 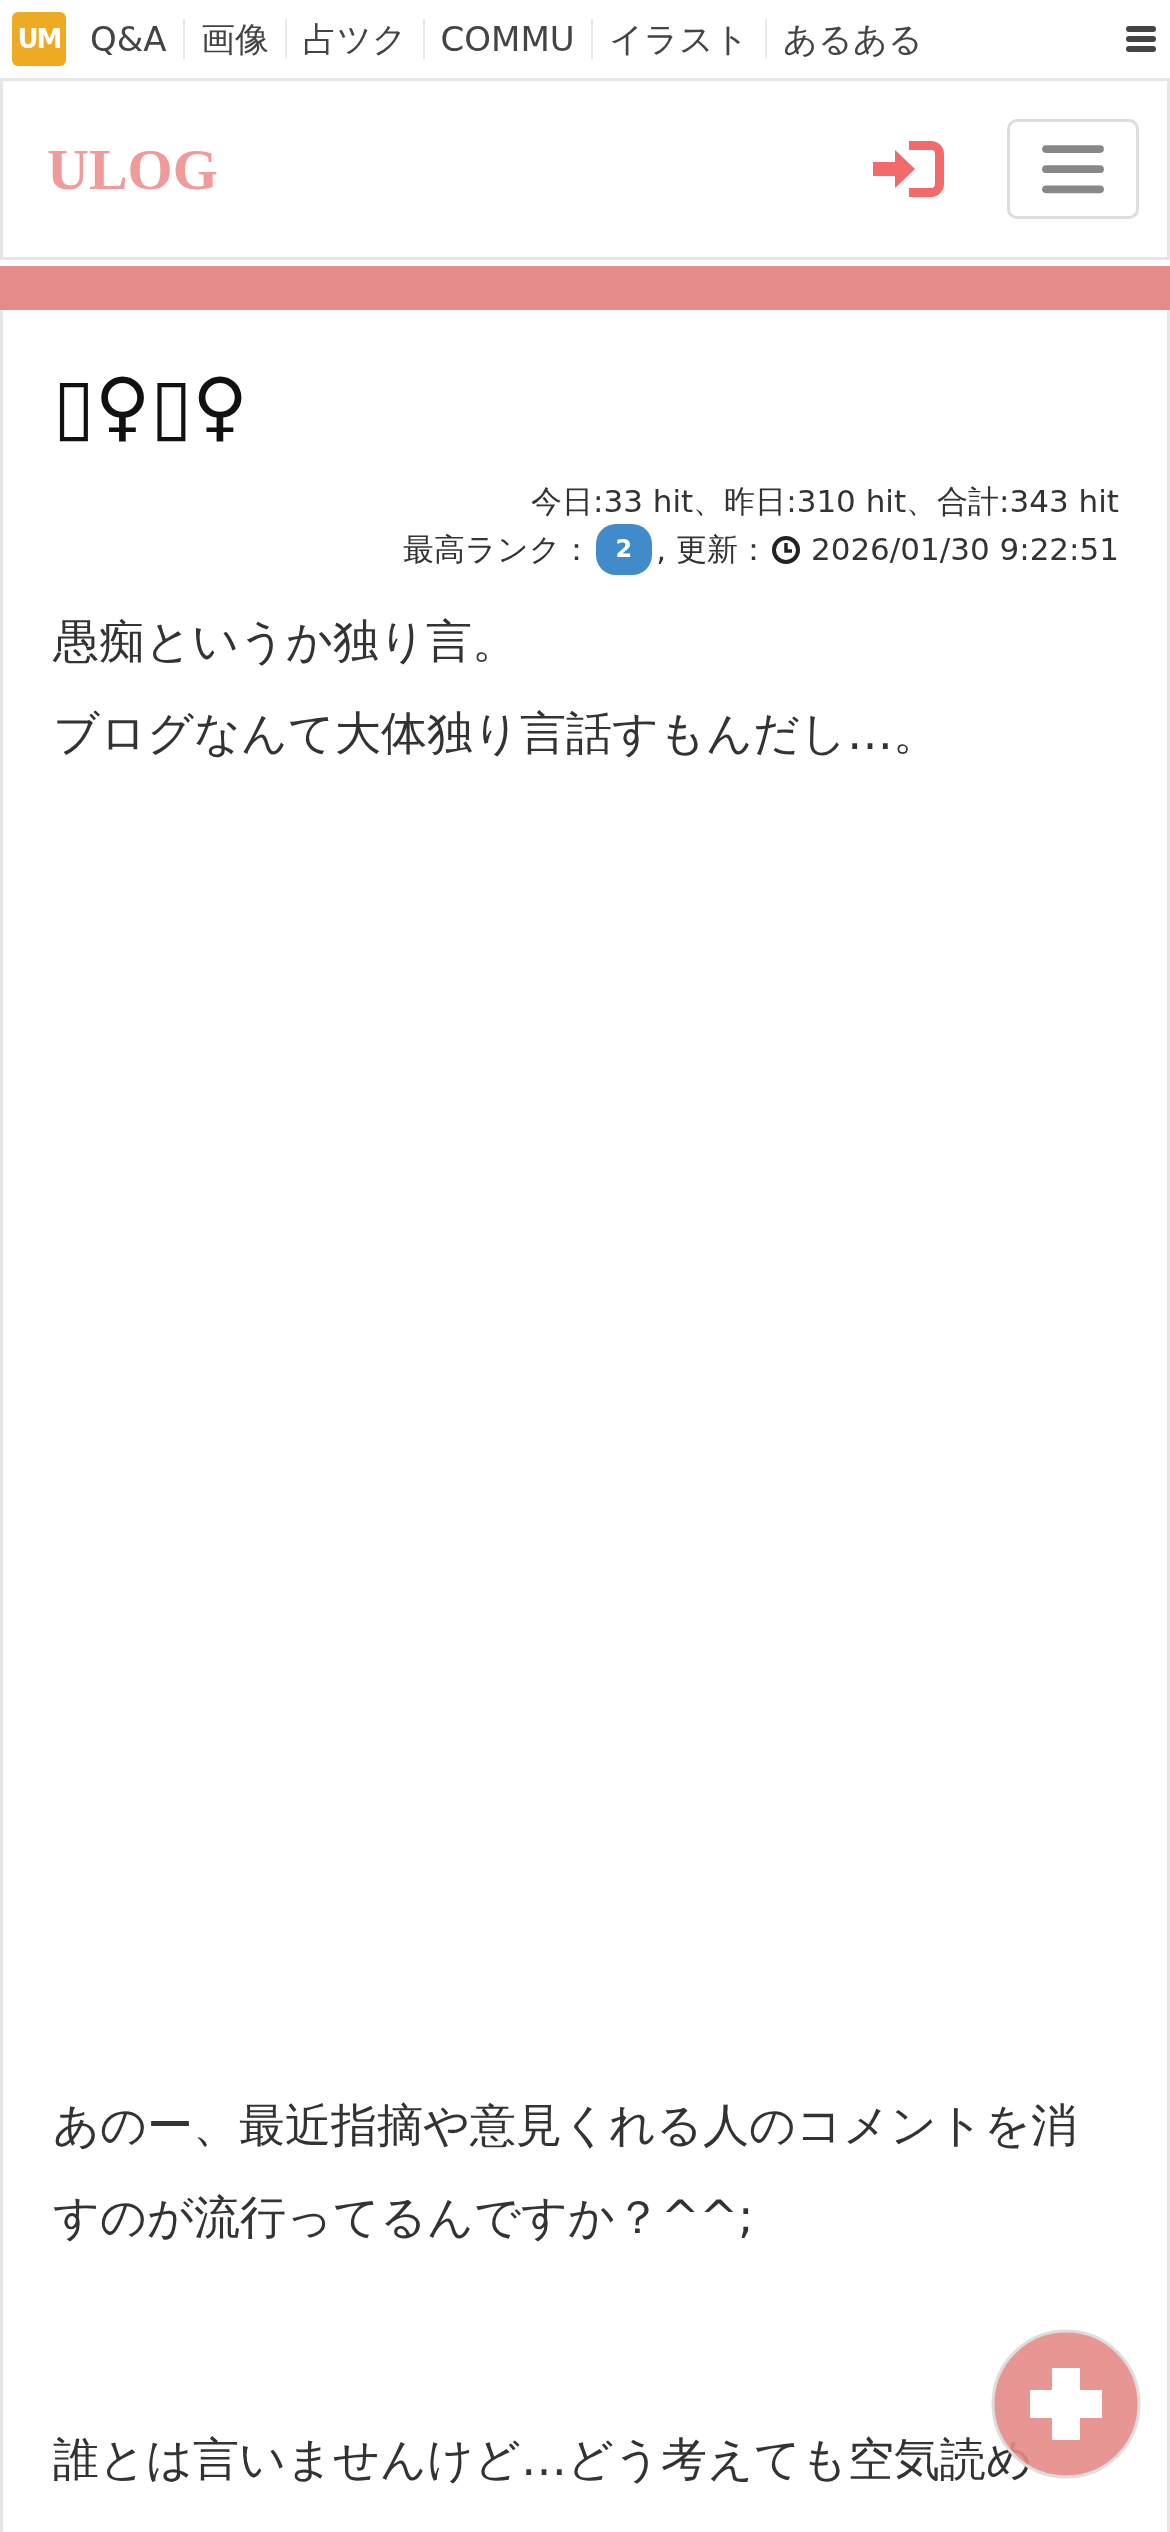 What do you see at coordinates (151, 406) in the screenshot?
I see `article-title: ▯♀▯♀` at bounding box center [151, 406].